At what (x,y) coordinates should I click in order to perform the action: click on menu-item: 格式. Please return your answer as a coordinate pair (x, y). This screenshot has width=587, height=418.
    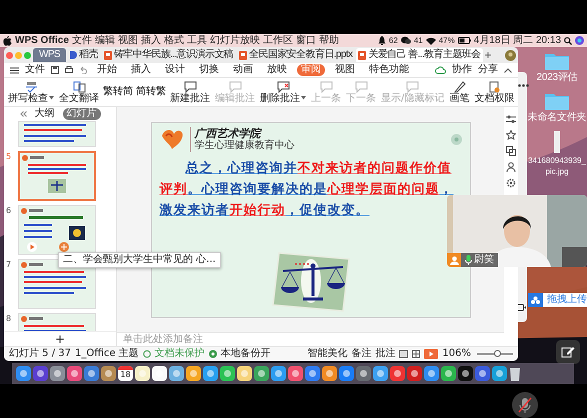
    Looking at the image, I should click on (174, 40).